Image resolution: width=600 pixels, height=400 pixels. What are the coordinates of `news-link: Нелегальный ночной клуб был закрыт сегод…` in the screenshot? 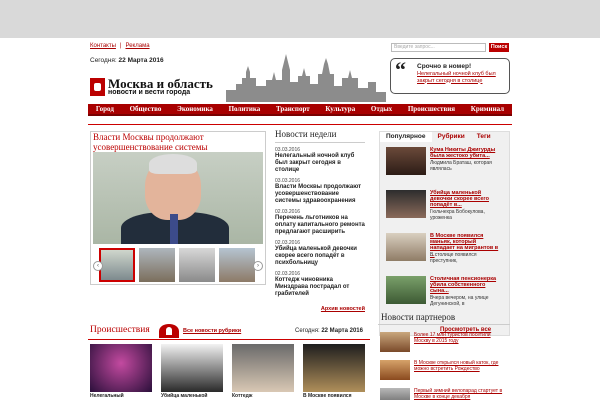 It's located at (320, 163).